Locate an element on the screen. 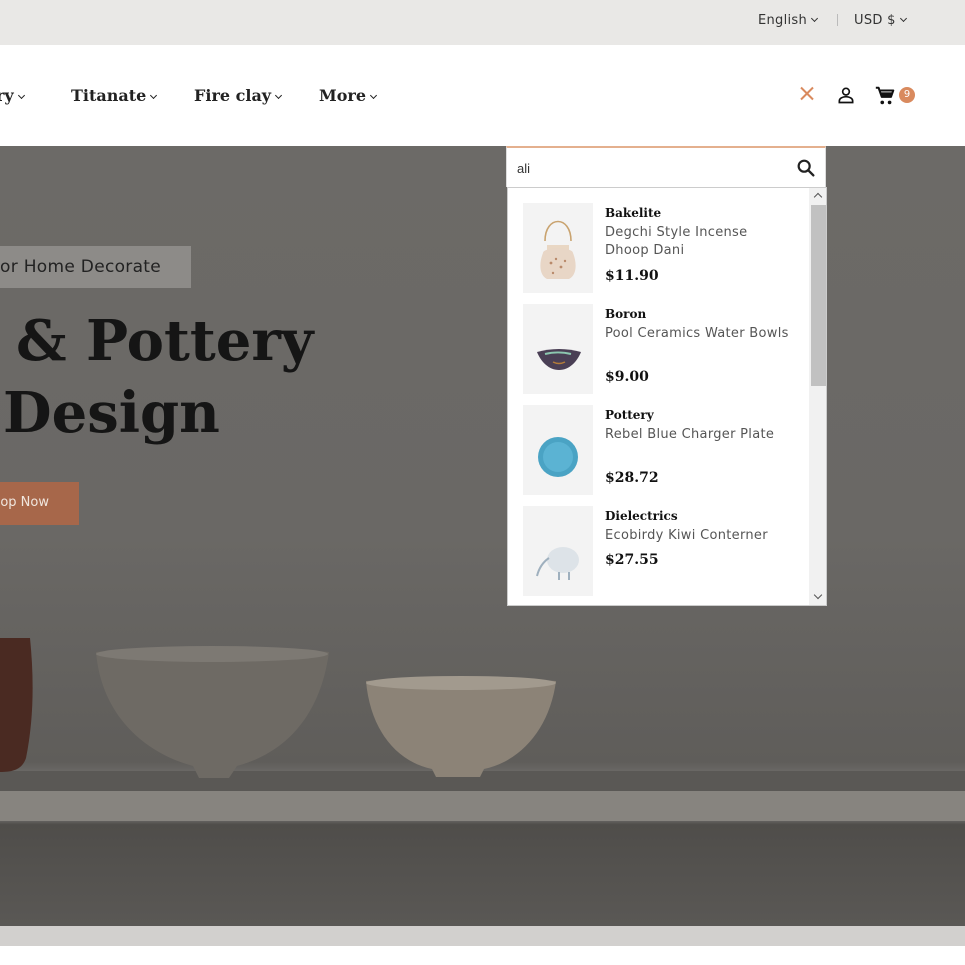  nav-item-fire-clay: Fire clay is located at coordinates (238, 95).